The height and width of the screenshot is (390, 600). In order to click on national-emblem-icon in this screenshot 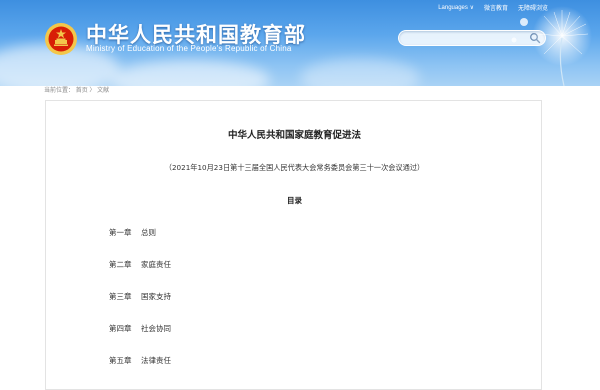, I will do `click(61, 39)`.